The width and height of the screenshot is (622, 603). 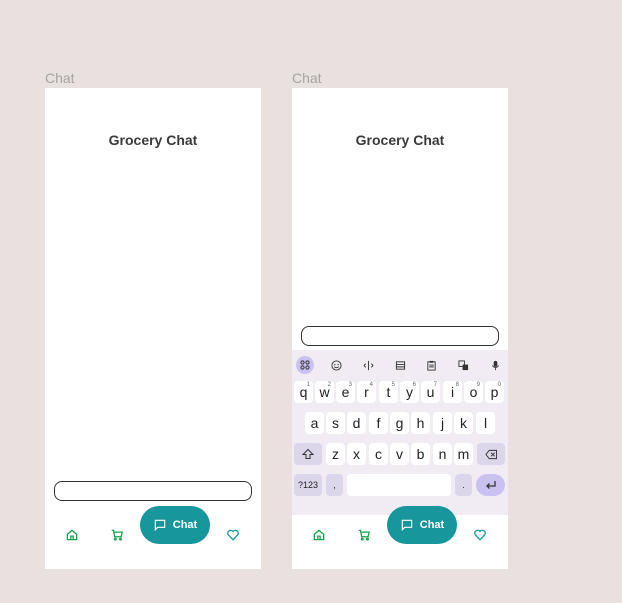 What do you see at coordinates (430, 392) in the screenshot?
I see `key-u: u7` at bounding box center [430, 392].